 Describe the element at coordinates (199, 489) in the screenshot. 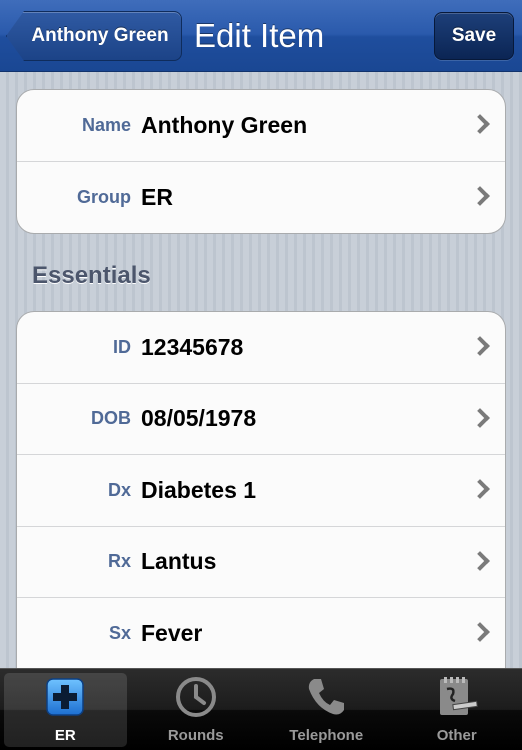

I see `dx-value: Diabetes 1` at that location.